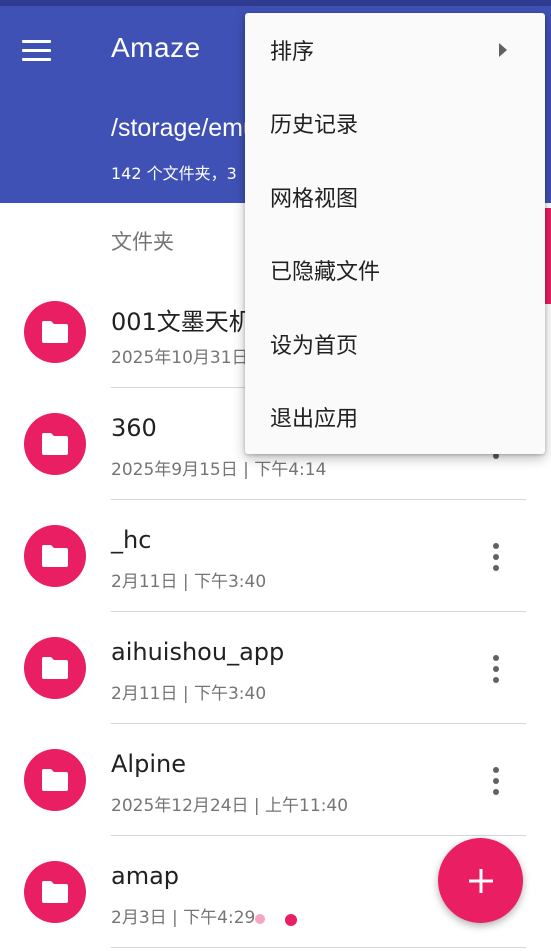 This screenshot has width=551, height=951. What do you see at coordinates (198, 652) in the screenshot?
I see `item-name: aihuishou_app` at bounding box center [198, 652].